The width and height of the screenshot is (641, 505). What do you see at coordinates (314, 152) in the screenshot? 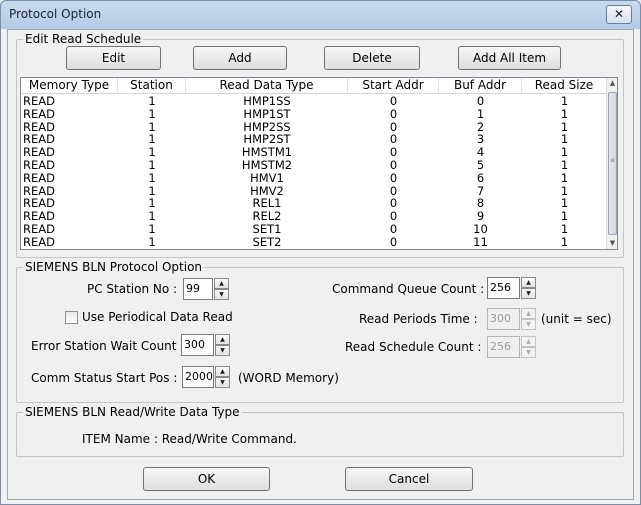
I see `list-item: READ 1 HMSTM1 0 4 1` at bounding box center [314, 152].